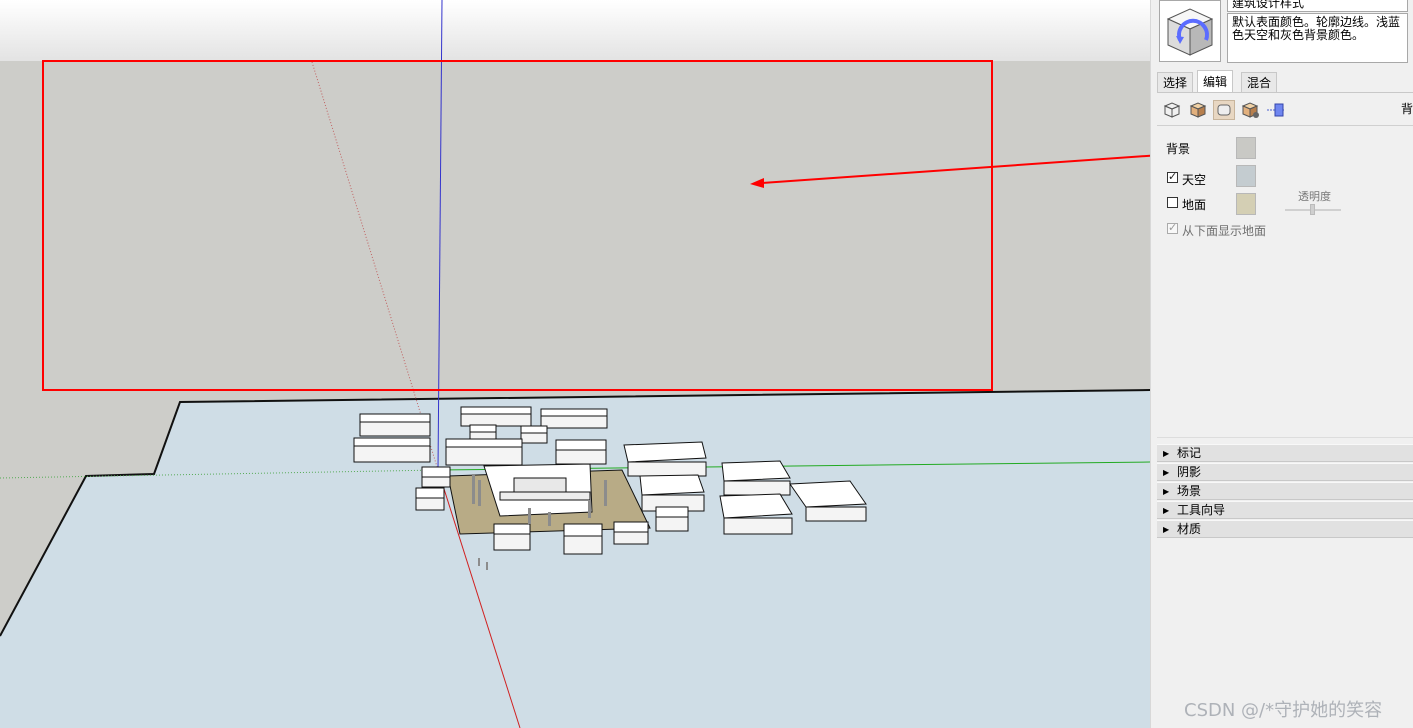  I want to click on style-name-field: 建筑设计样式, so click(1317, 6).